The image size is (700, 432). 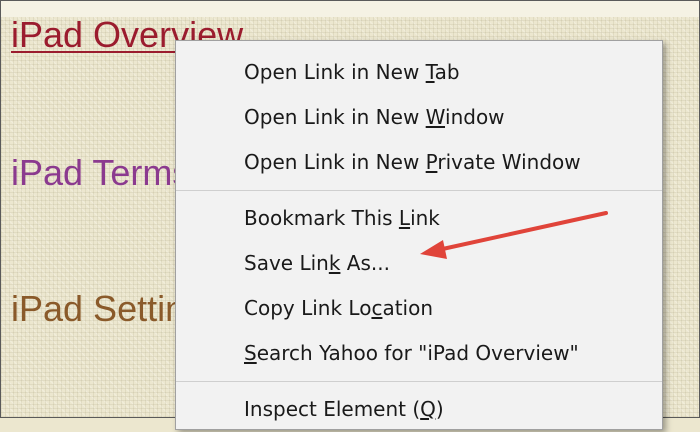 I want to click on menu-item-bookmark-link: Bookmark This Link, so click(x=419, y=218).